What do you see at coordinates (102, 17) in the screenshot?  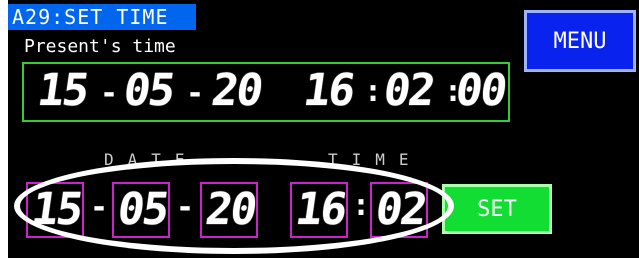 I see `screen-title: A29:SET TIME` at bounding box center [102, 17].